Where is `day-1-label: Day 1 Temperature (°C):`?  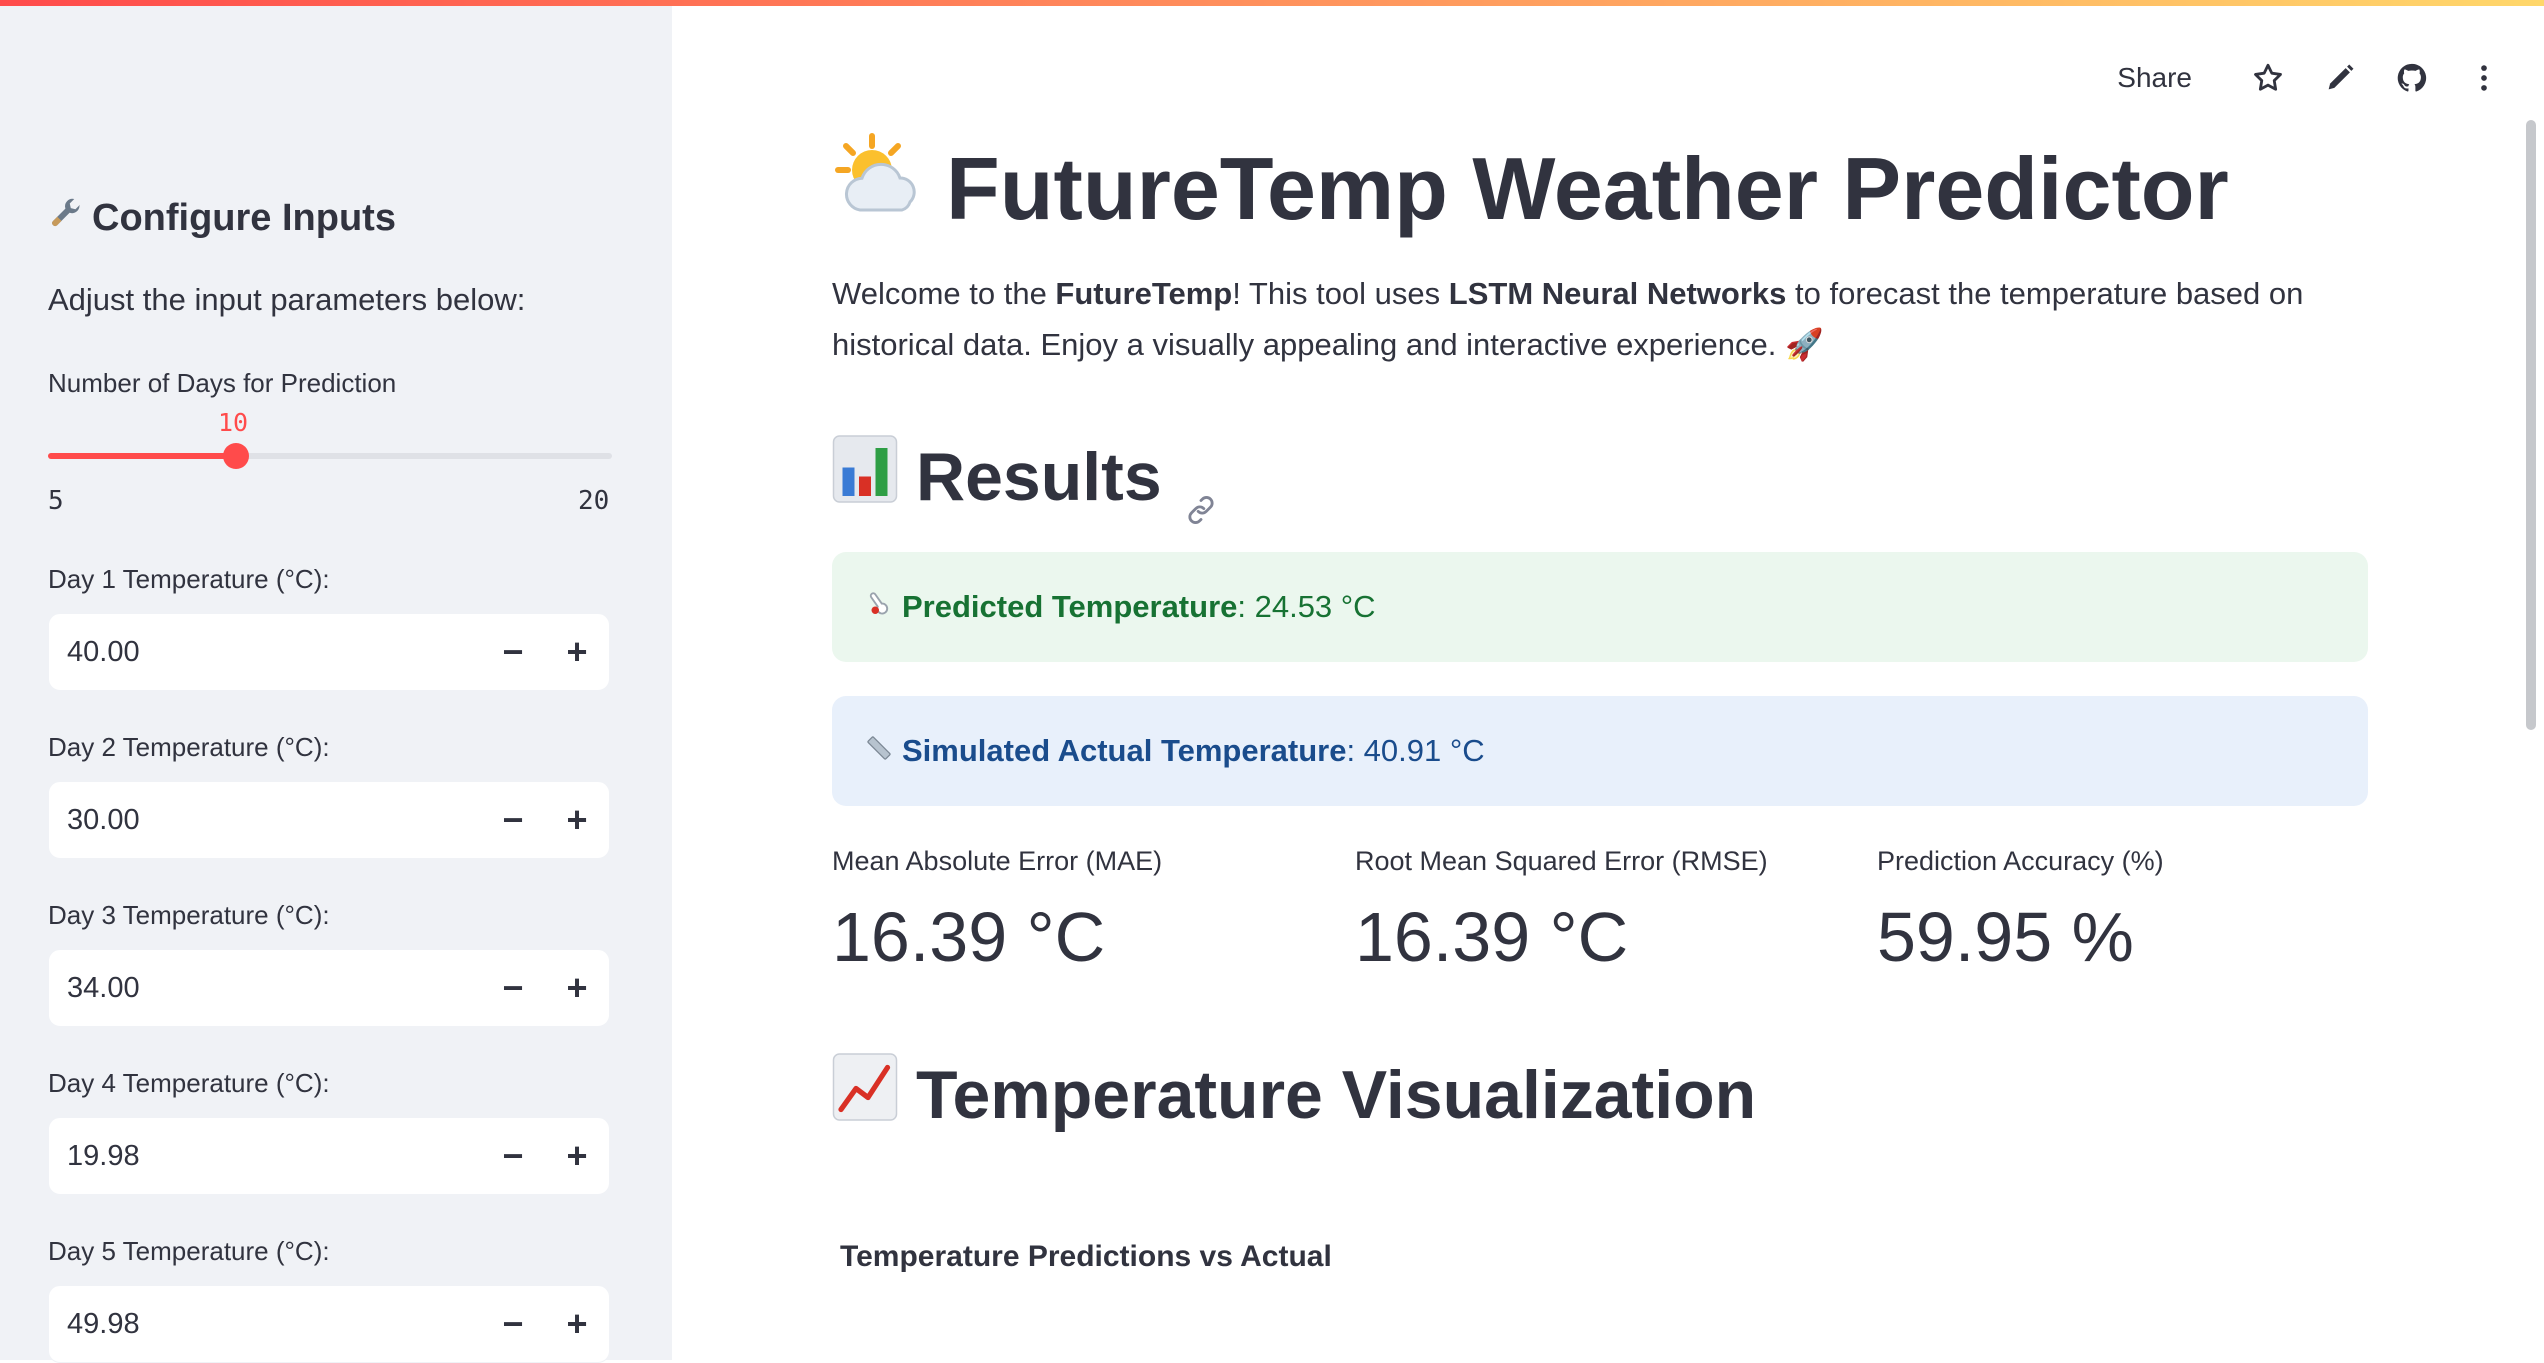
day-1-label: Day 1 Temperature (°C): is located at coordinates (189, 579).